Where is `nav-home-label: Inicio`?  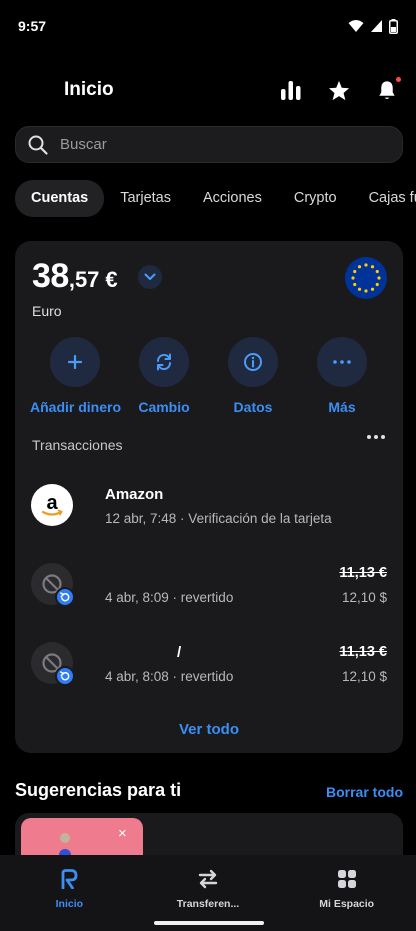
nav-home-label: Inicio is located at coordinates (69, 904).